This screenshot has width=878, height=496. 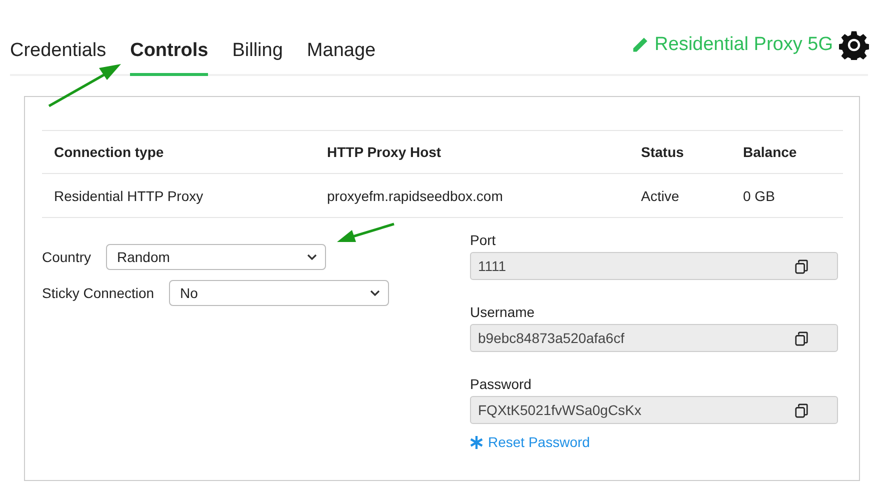 What do you see at coordinates (501, 384) in the screenshot?
I see `field-label: Password` at bounding box center [501, 384].